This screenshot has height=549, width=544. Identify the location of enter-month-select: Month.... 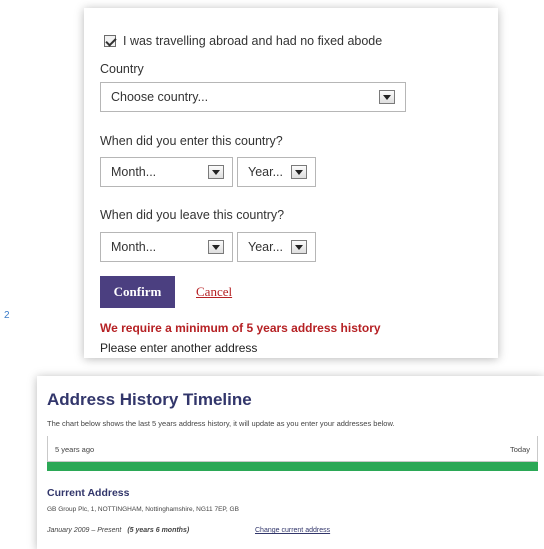
(166, 172).